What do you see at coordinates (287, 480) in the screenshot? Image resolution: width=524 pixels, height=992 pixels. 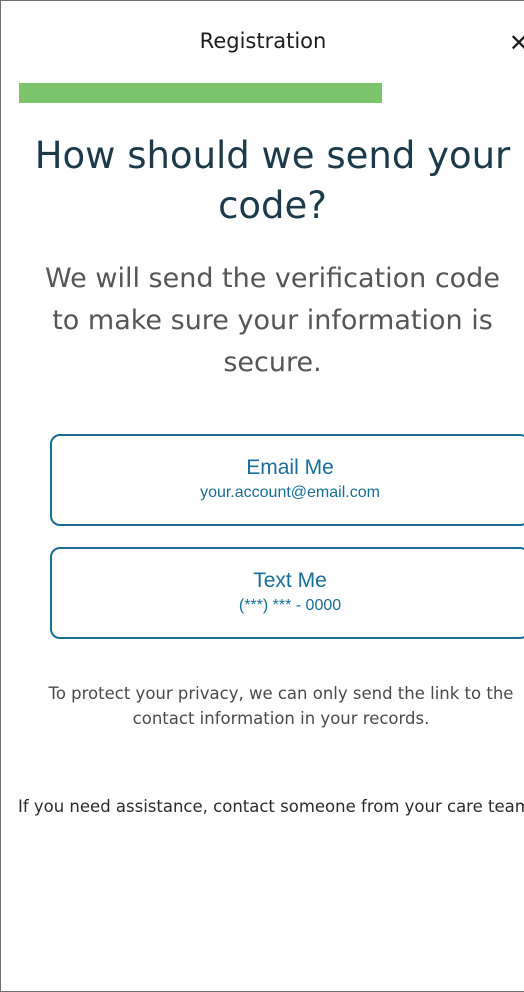 I see `email-me-button: Email Me your.account@email.com` at bounding box center [287, 480].